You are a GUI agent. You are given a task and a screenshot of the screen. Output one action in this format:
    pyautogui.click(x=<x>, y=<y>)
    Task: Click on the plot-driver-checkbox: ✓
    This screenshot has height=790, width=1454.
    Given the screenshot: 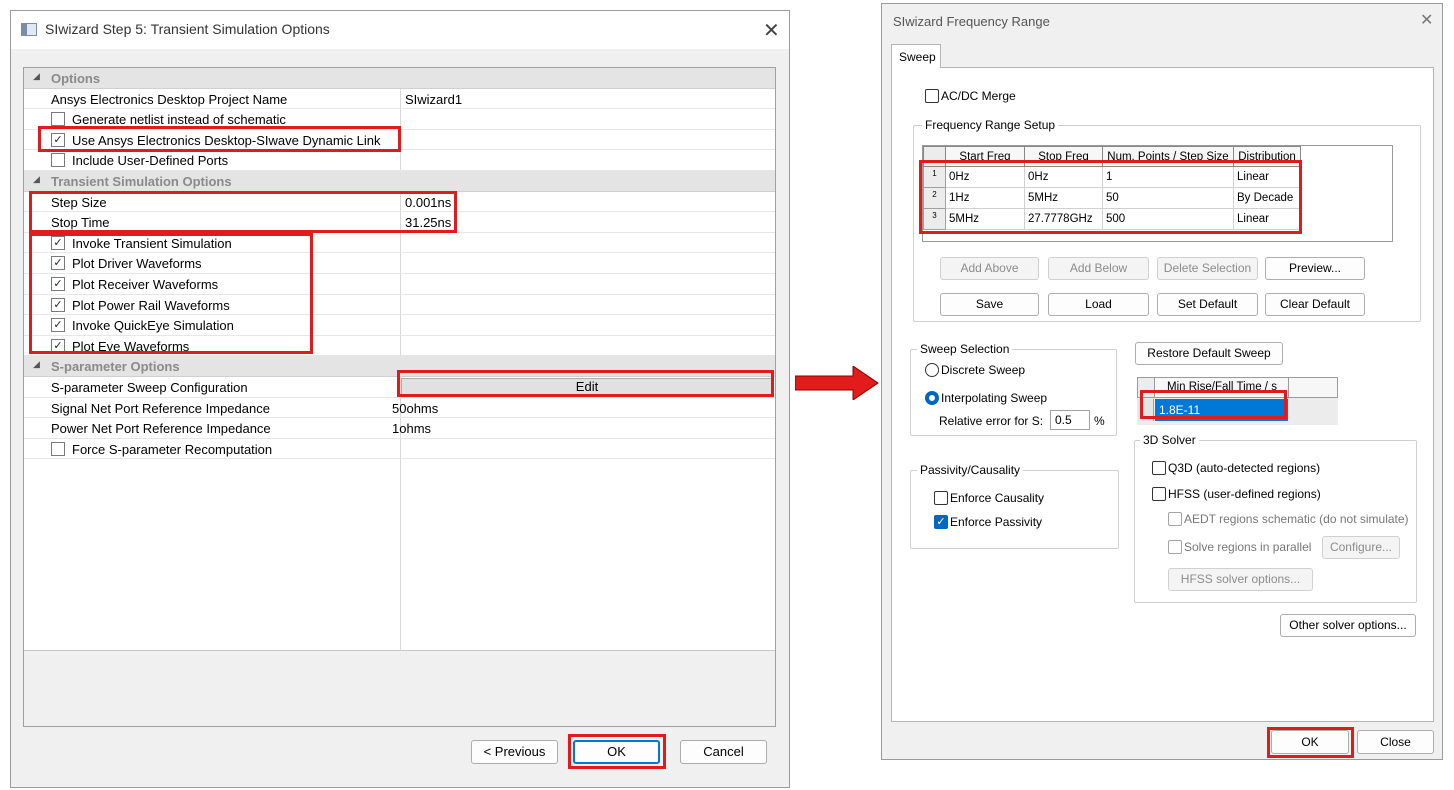 What is the action you would take?
    pyautogui.click(x=58, y=263)
    